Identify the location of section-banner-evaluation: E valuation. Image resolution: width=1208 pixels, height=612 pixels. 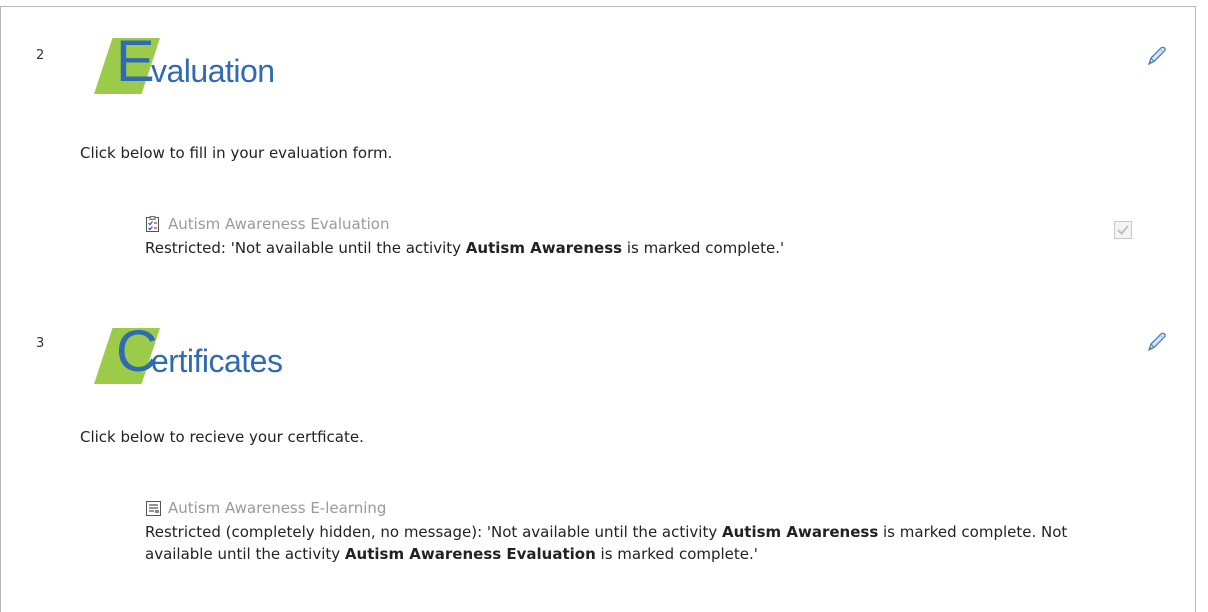
(214, 62).